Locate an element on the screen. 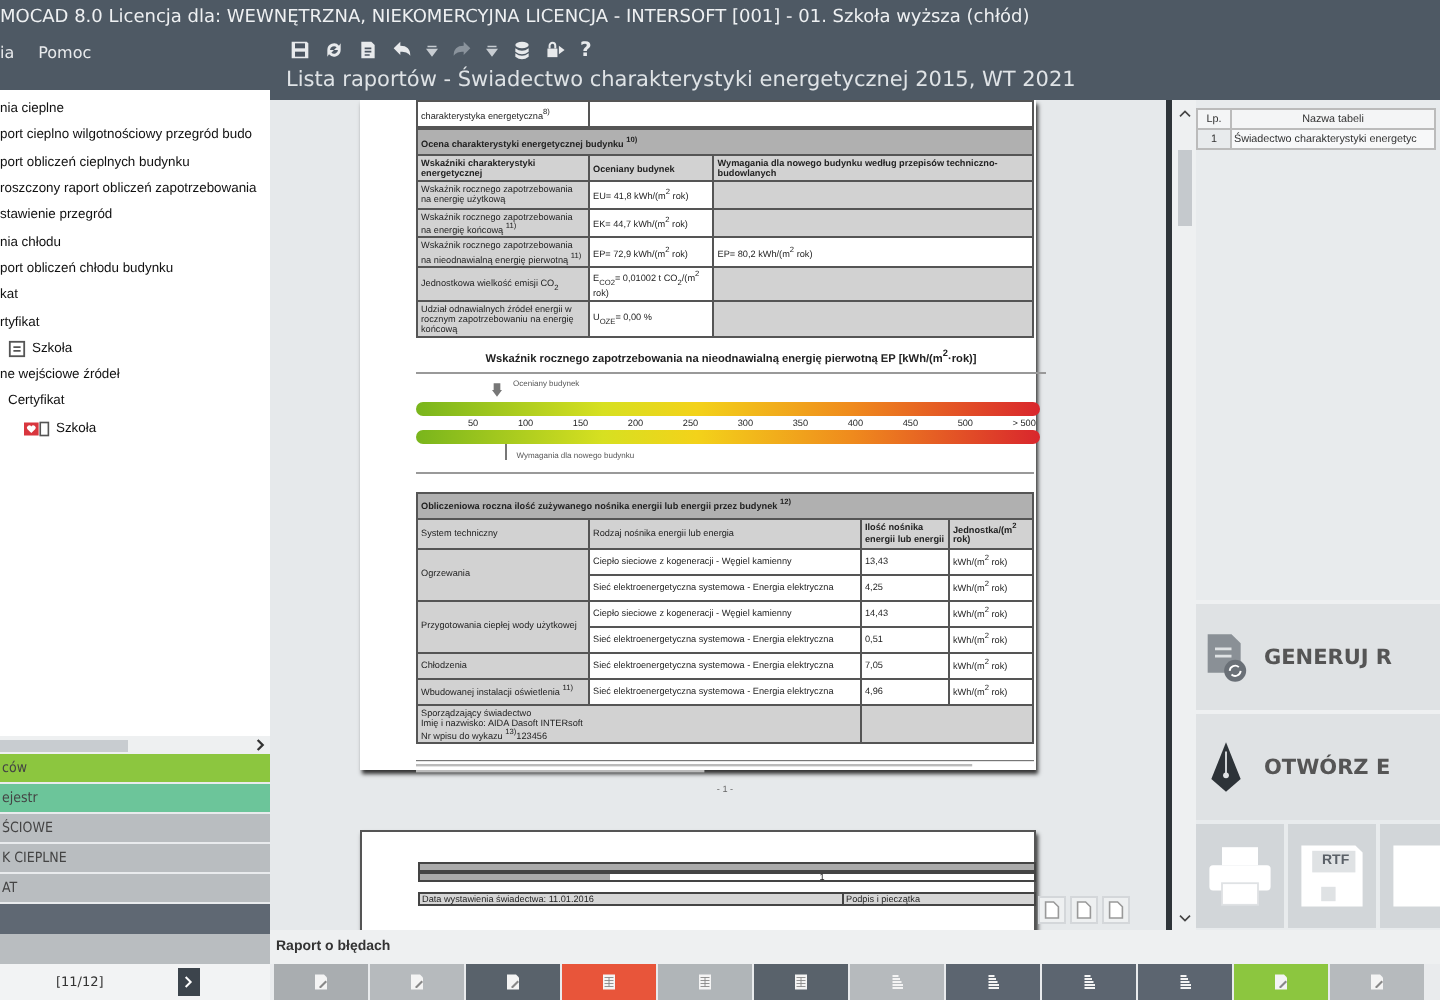 This screenshot has height=1000, width=1440. open-button: OTWÓRZ E is located at coordinates (1318, 765).